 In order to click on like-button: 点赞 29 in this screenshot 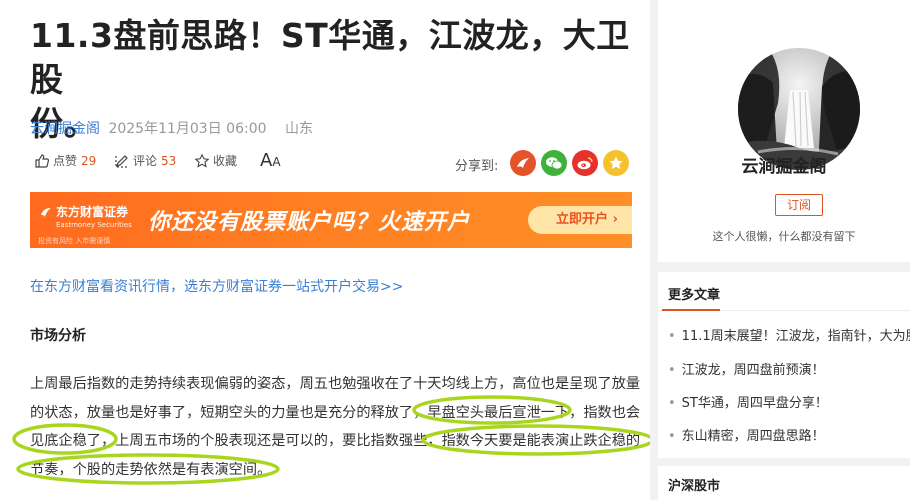, I will do `click(65, 160)`.